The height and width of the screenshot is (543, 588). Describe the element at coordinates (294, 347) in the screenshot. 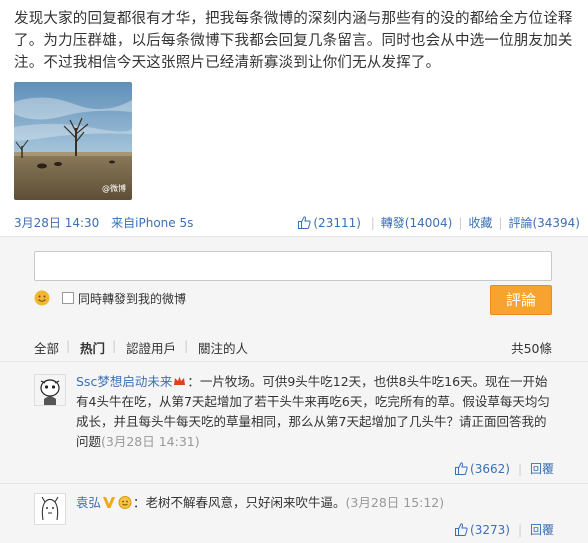

I see `comment-filter-bar: 全部 | 热门 | 認證用戶 | 關注的人 共50條` at that location.